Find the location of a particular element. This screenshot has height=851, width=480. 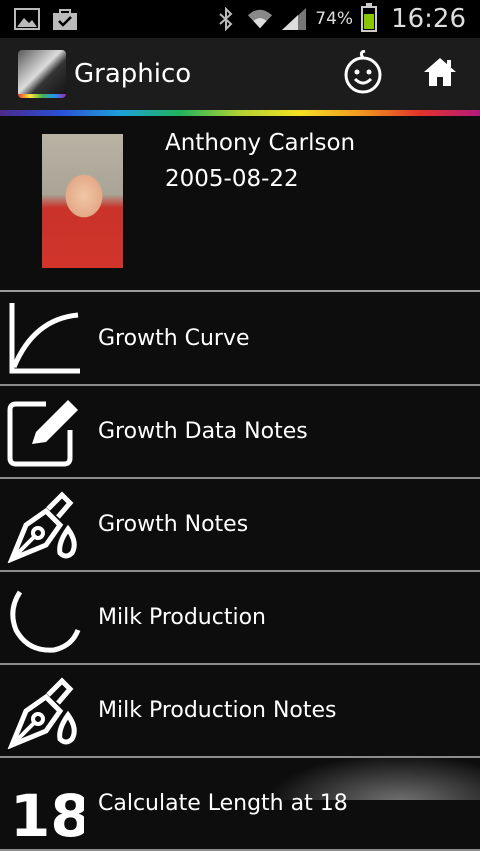

menu-item-milk-production: Milk Production is located at coordinates (240, 618).